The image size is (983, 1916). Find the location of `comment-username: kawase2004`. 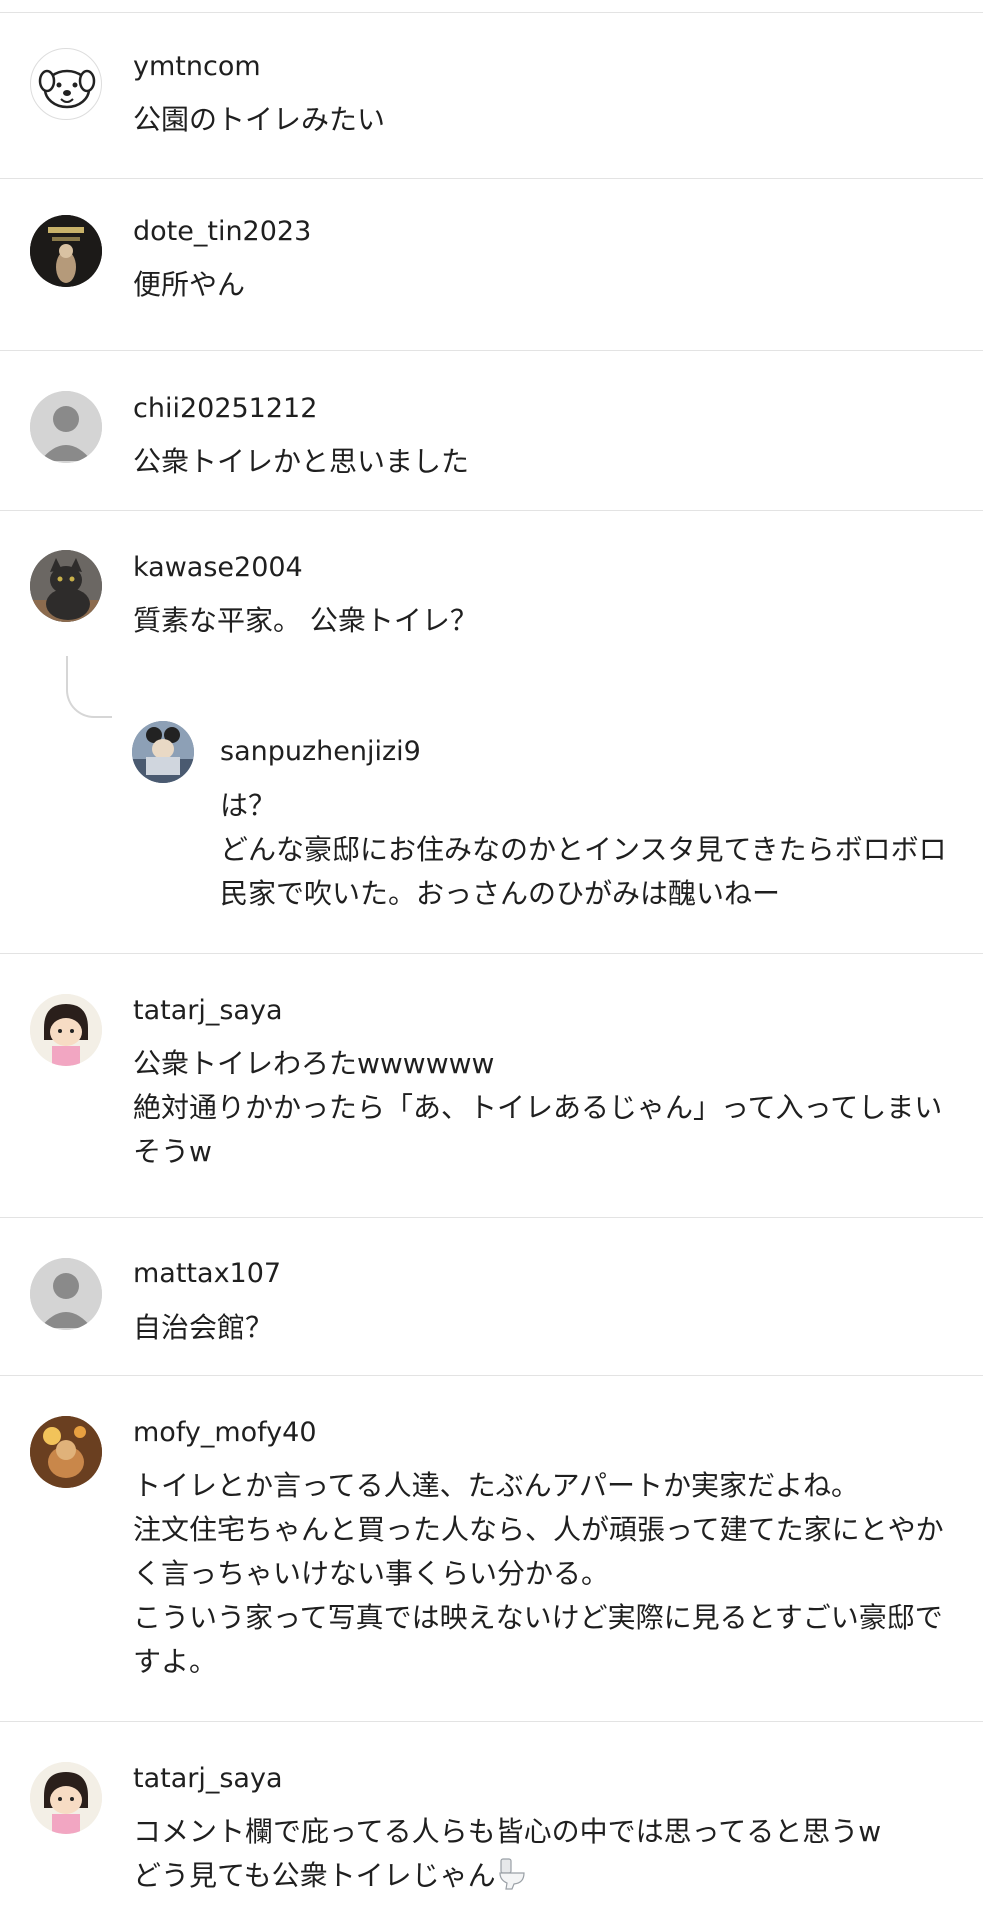

comment-username: kawase2004 is located at coordinates (218, 568).